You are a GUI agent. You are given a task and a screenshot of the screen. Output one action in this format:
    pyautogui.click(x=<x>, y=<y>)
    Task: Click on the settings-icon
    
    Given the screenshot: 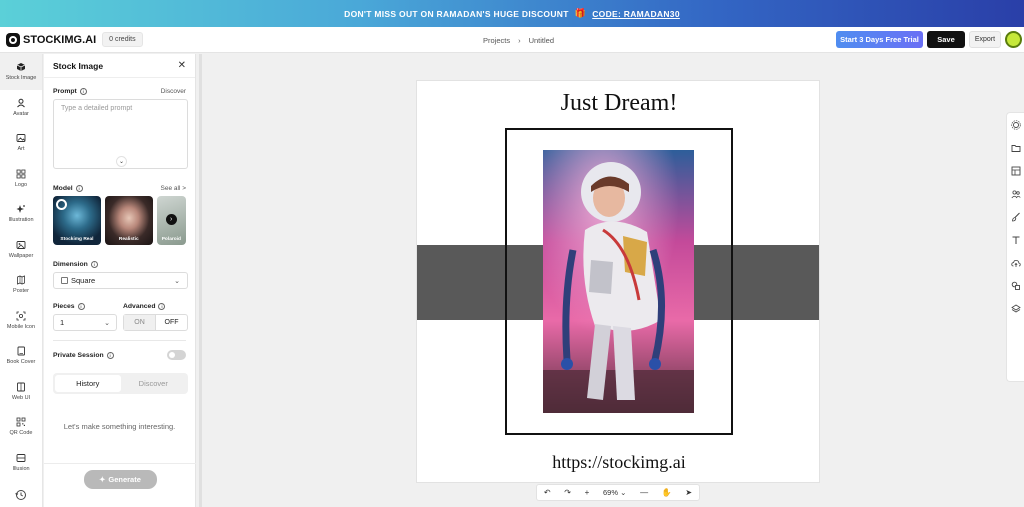 What is the action you would take?
    pyautogui.click(x=1016, y=125)
    